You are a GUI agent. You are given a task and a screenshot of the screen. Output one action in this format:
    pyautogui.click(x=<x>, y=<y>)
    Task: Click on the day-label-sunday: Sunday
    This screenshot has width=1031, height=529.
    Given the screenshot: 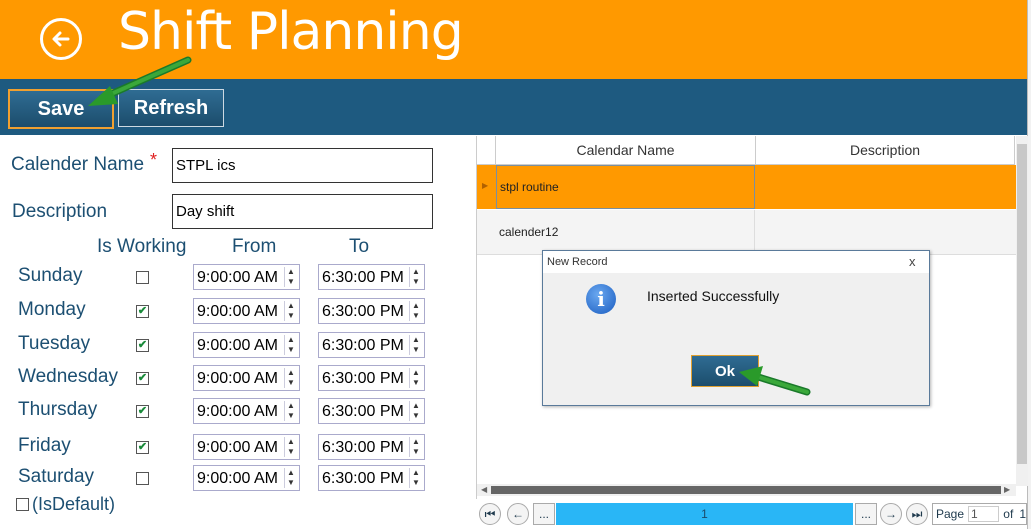 What is the action you would take?
    pyautogui.click(x=50, y=275)
    